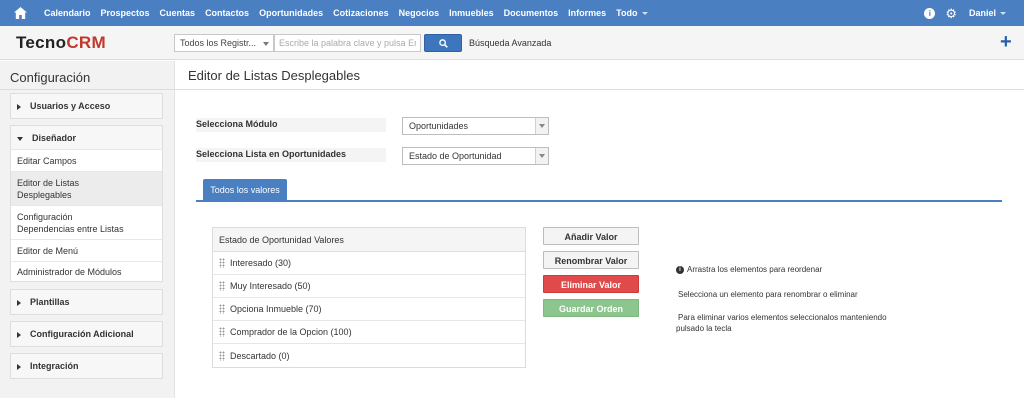 Image resolution: width=1024 pixels, height=398 pixels. Describe the element at coordinates (86, 302) in the screenshot. I see `sidebar-section-plantillas: Plantillas` at that location.